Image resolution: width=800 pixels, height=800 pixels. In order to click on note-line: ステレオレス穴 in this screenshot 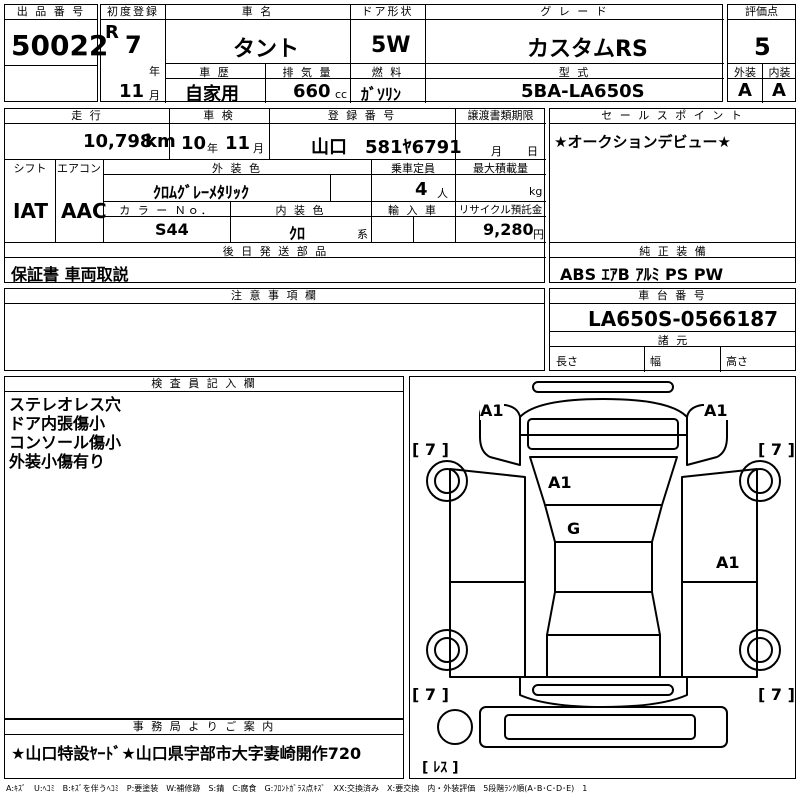, I will do `click(65, 404)`.